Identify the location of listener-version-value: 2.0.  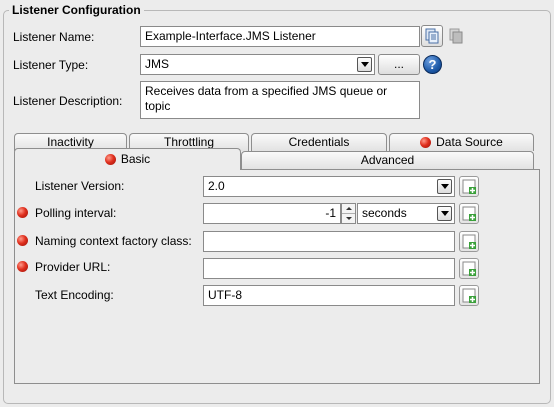
(216, 186).